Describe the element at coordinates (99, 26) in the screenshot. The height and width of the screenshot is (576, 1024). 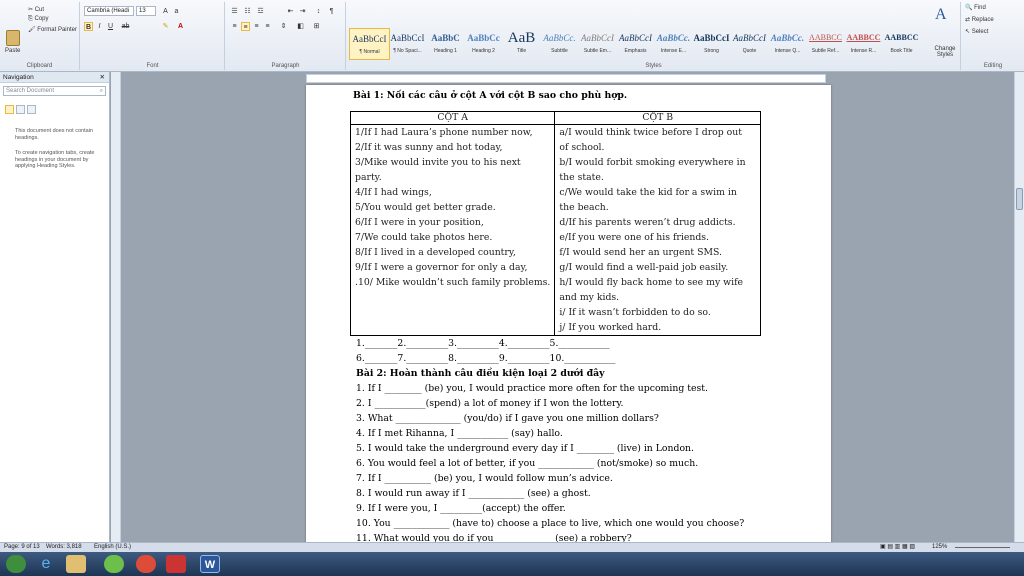
I see `italic-icon: I` at that location.